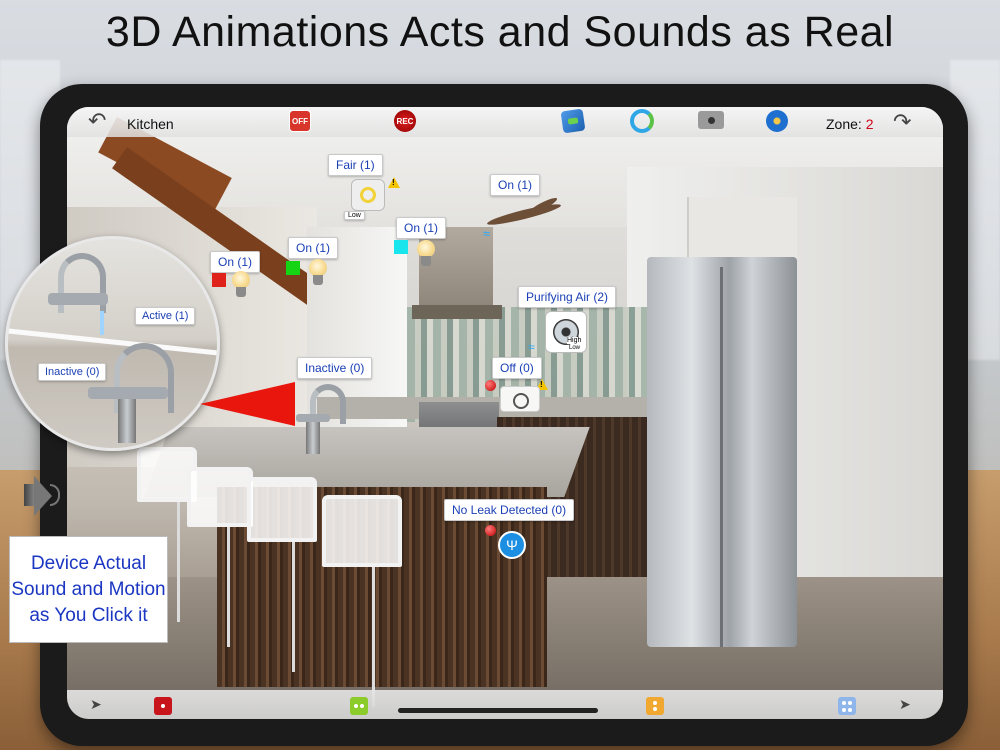 Image resolution: width=1000 pixels, height=750 pixels. I want to click on back-arrow-icon: ↶, so click(97, 121).